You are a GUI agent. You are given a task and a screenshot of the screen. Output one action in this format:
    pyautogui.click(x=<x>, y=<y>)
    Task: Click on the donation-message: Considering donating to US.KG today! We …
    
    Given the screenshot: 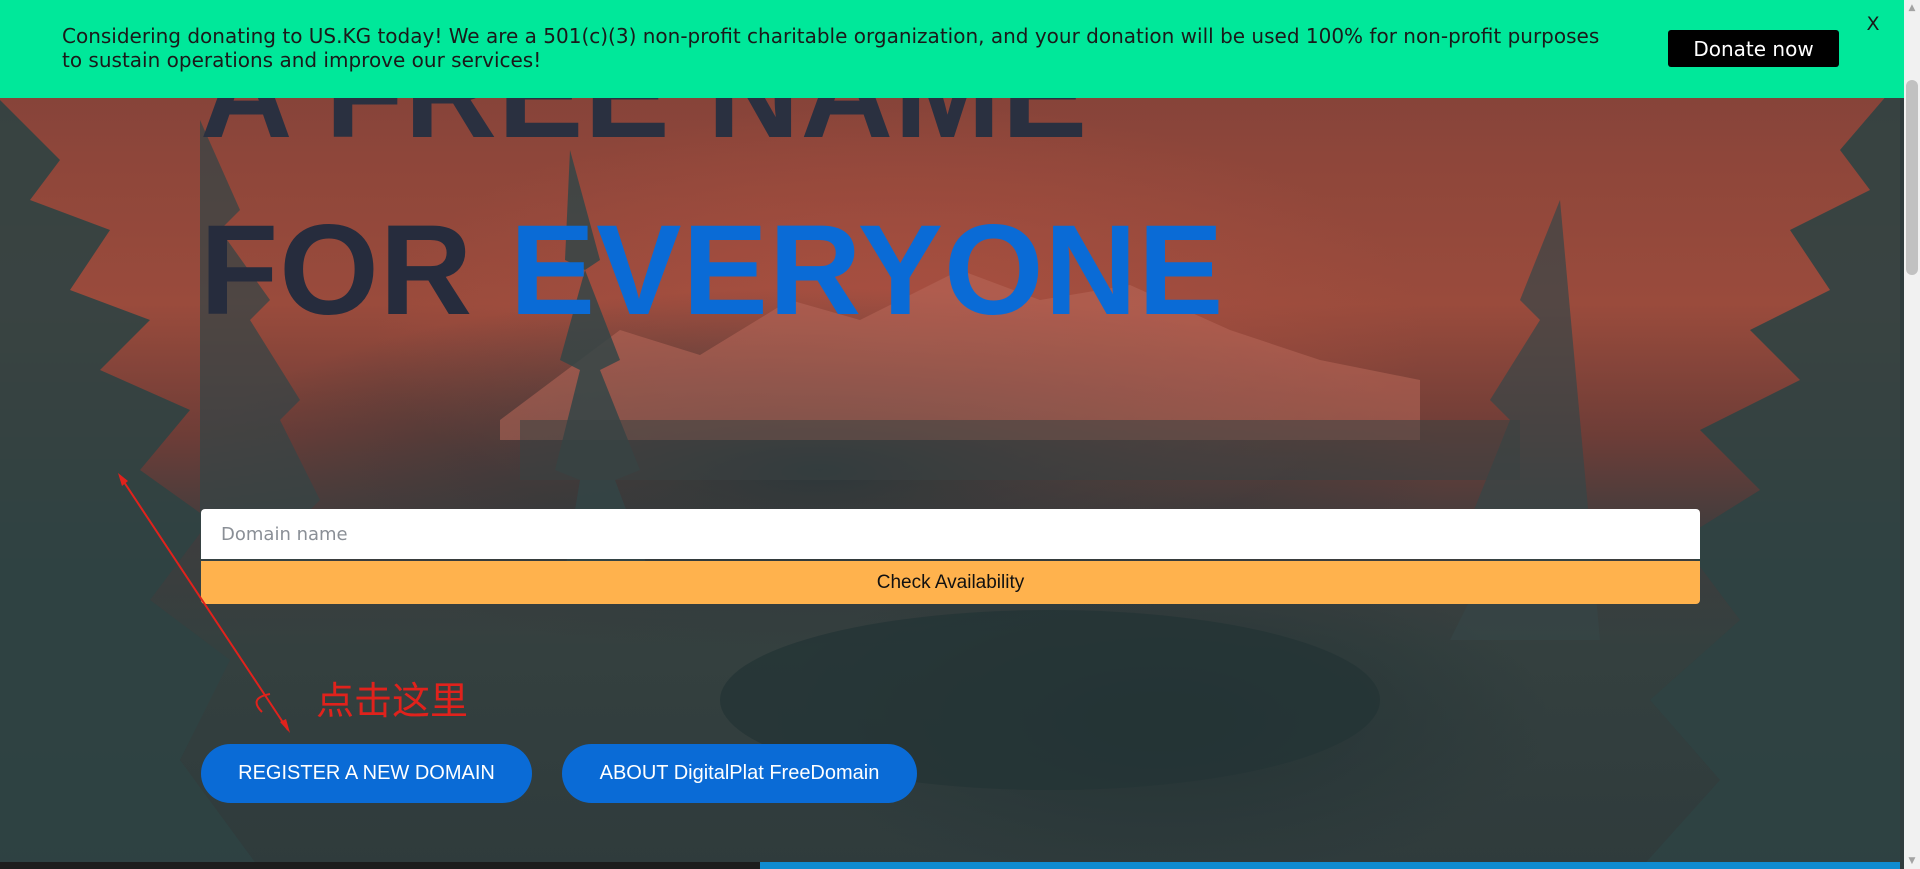 What is the action you would take?
    pyautogui.click(x=831, y=48)
    